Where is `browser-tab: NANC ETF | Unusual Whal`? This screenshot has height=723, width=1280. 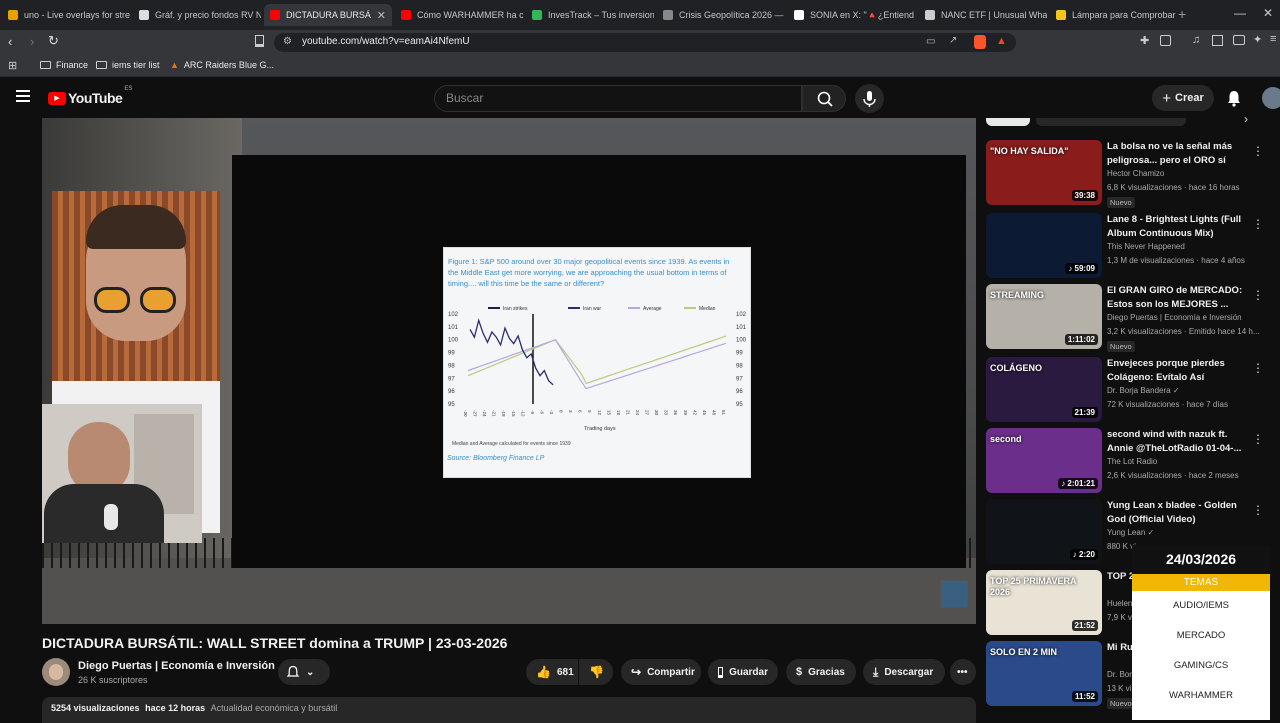
browser-tab: NANC ETF | Unusual Whal is located at coordinates (983, 15).